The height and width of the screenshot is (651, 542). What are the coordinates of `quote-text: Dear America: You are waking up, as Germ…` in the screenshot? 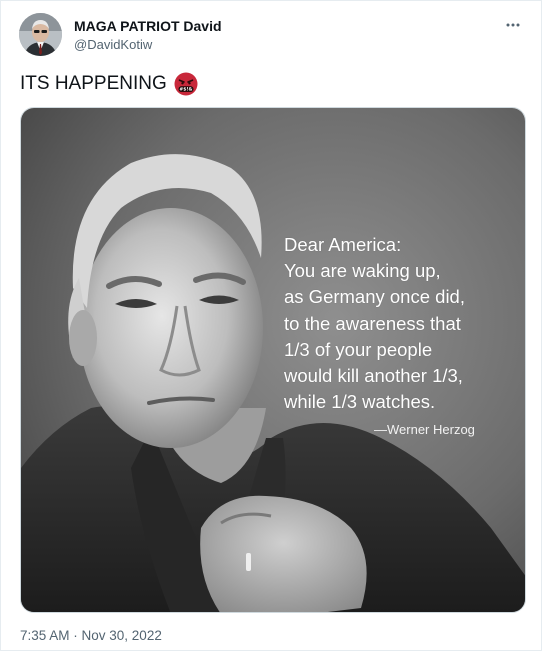 It's located at (374, 323).